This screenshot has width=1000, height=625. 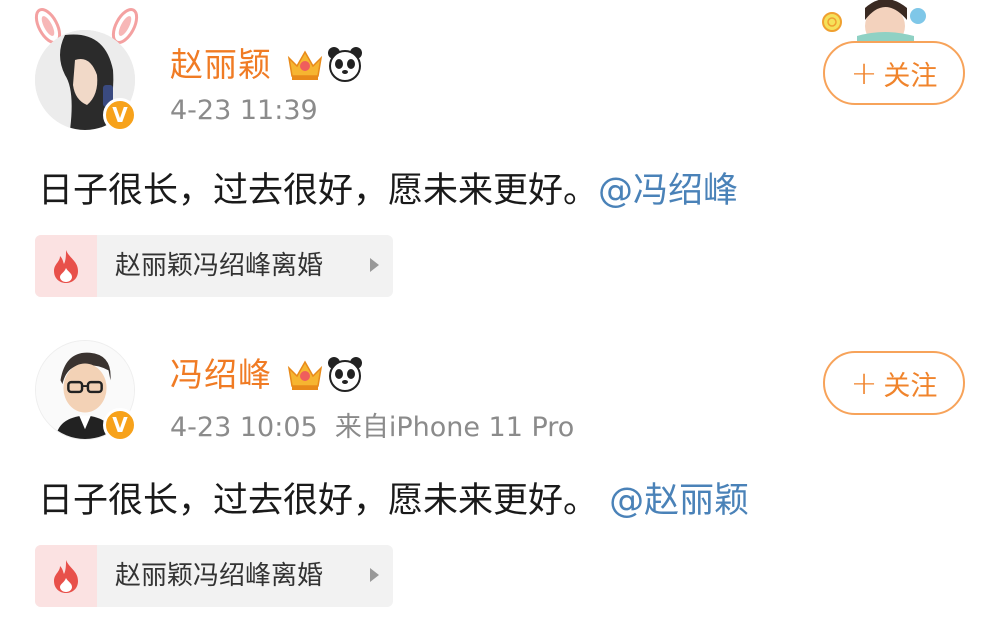 I want to click on mention-link: @赵丽颖, so click(x=673, y=501).